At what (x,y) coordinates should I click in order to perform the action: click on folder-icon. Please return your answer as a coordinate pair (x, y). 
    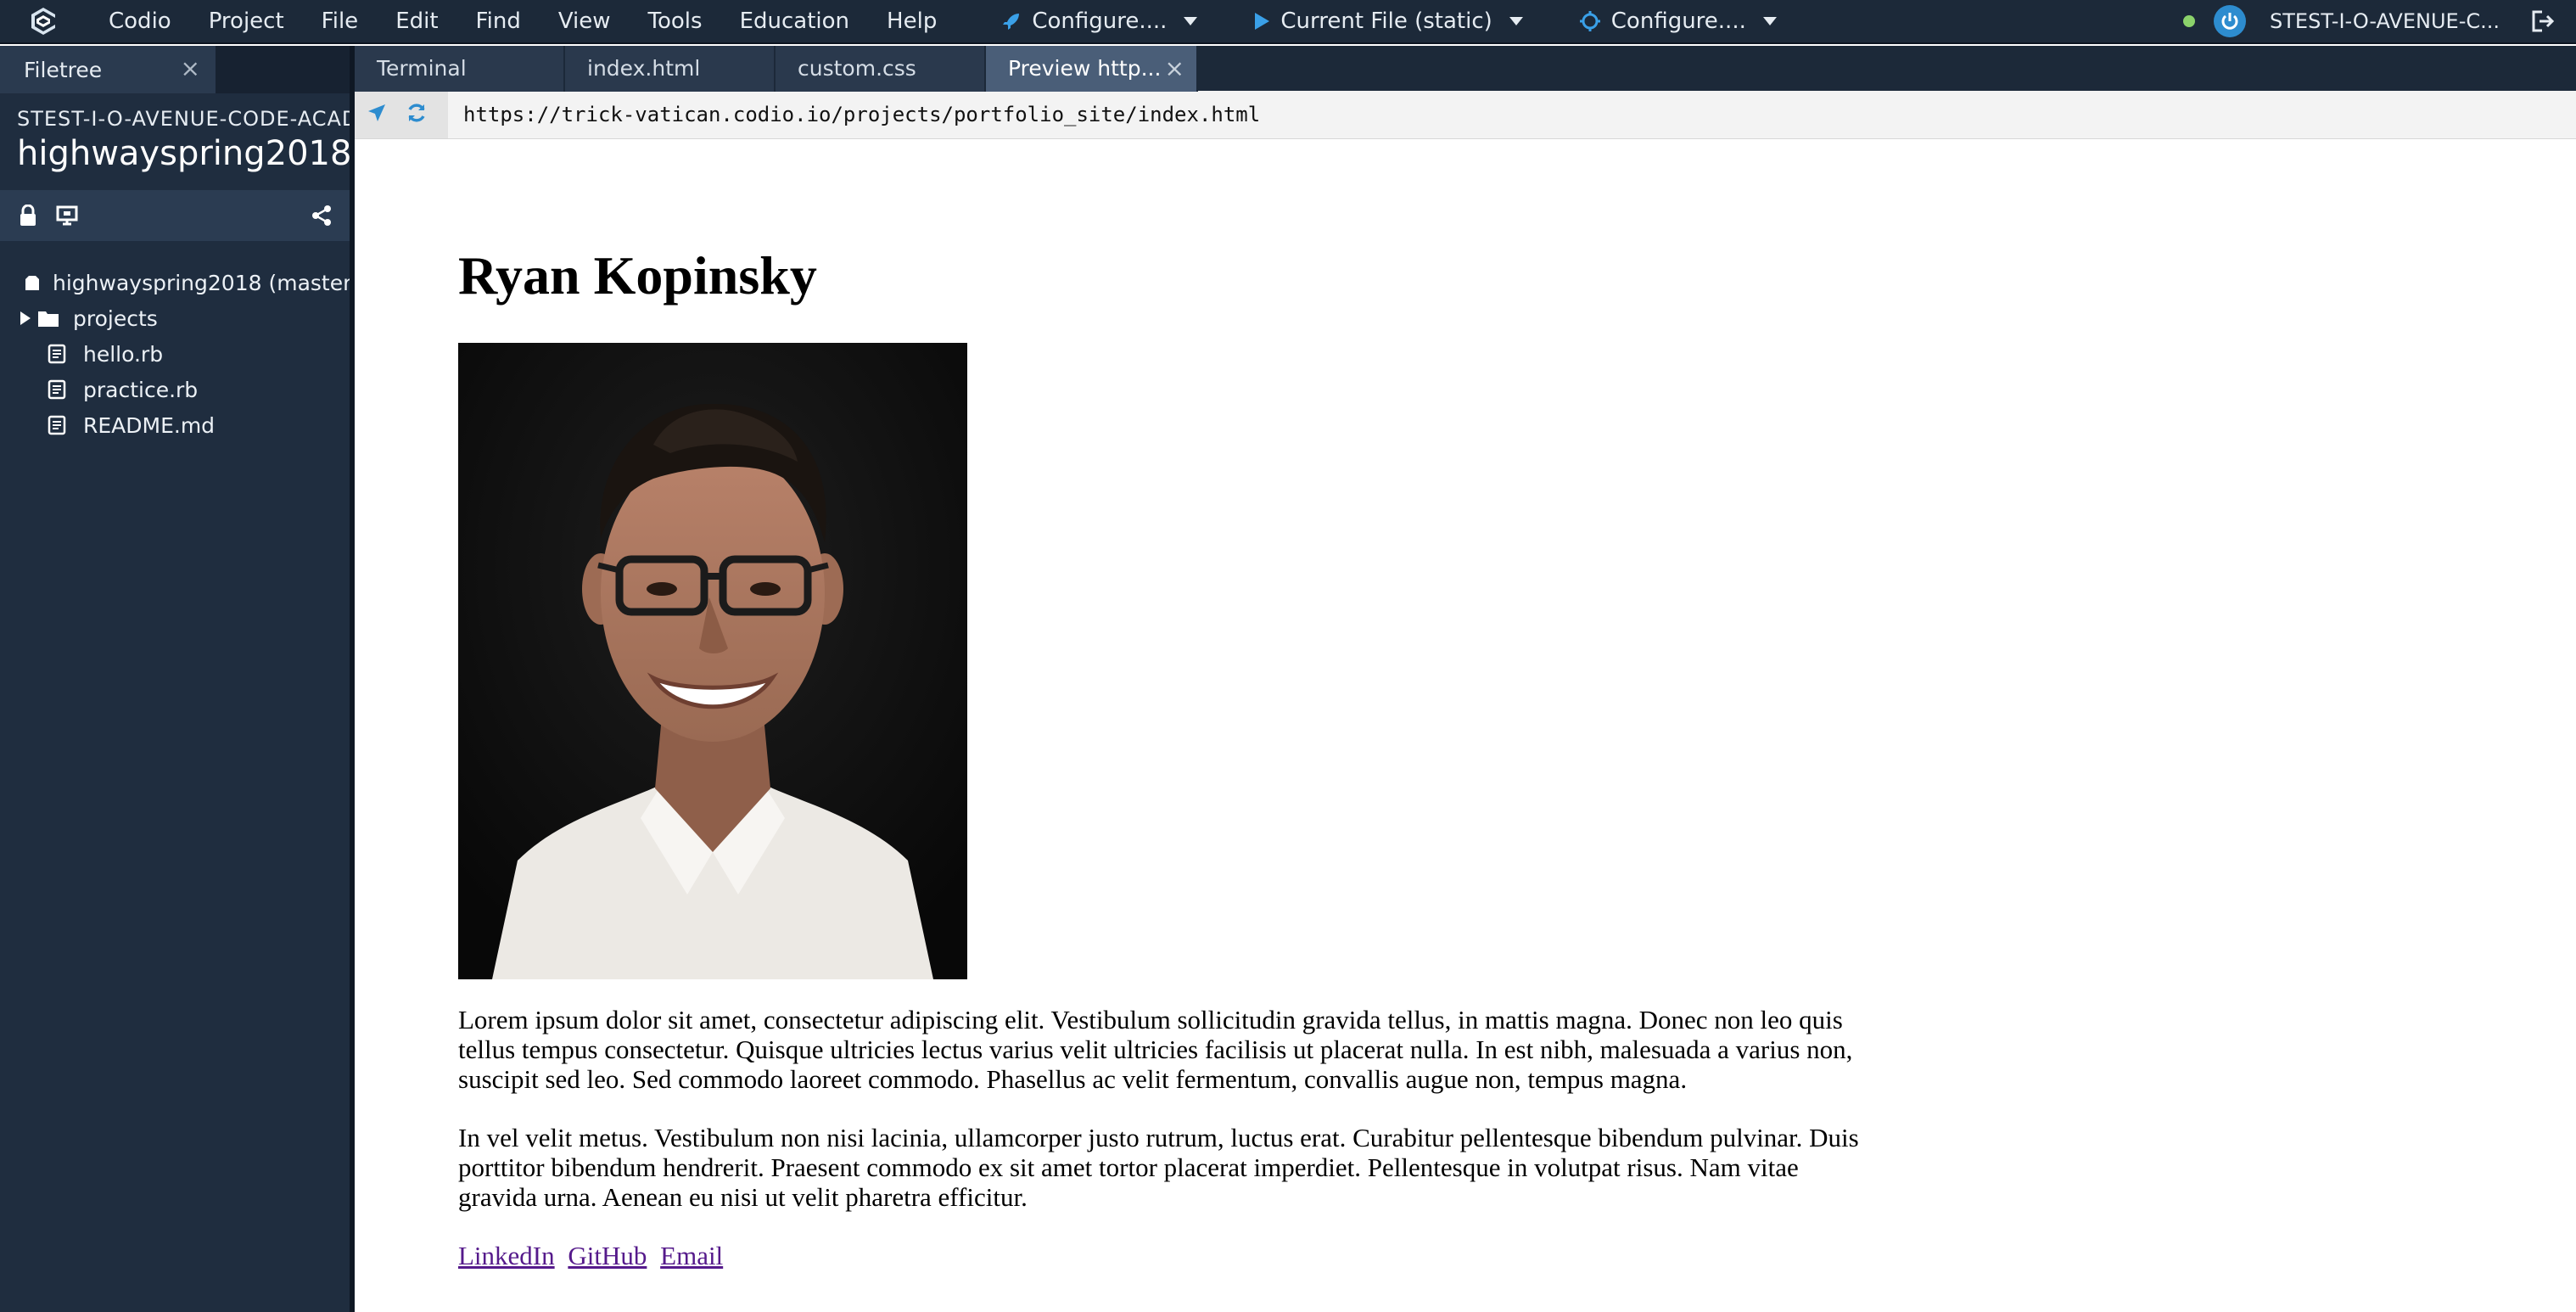
    Looking at the image, I should click on (50, 318).